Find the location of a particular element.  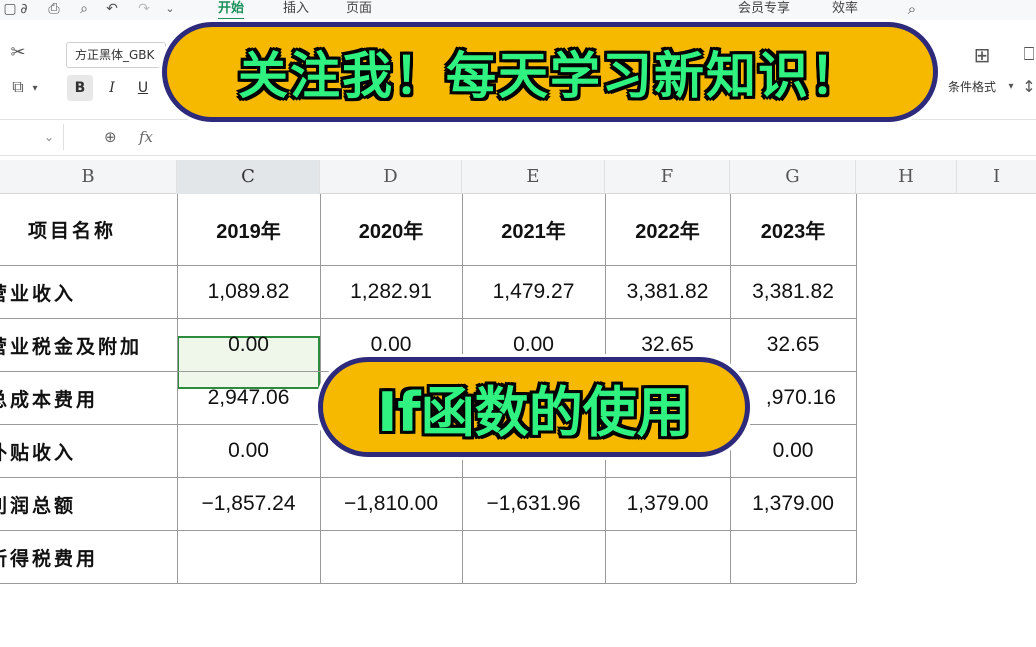

conditional-format-dropdown-icon: ▾ is located at coordinates (1011, 87).